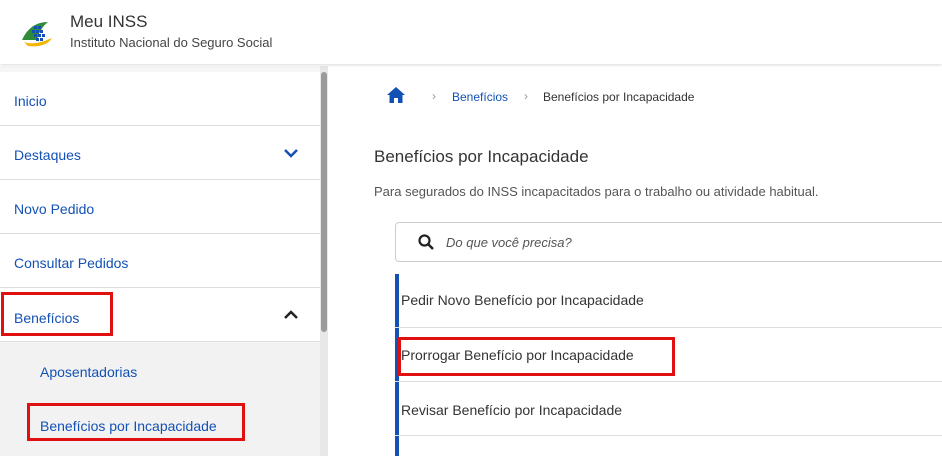 The height and width of the screenshot is (456, 942). Describe the element at coordinates (324, 202) in the screenshot. I see `sidebar-scroll-thumb` at that location.